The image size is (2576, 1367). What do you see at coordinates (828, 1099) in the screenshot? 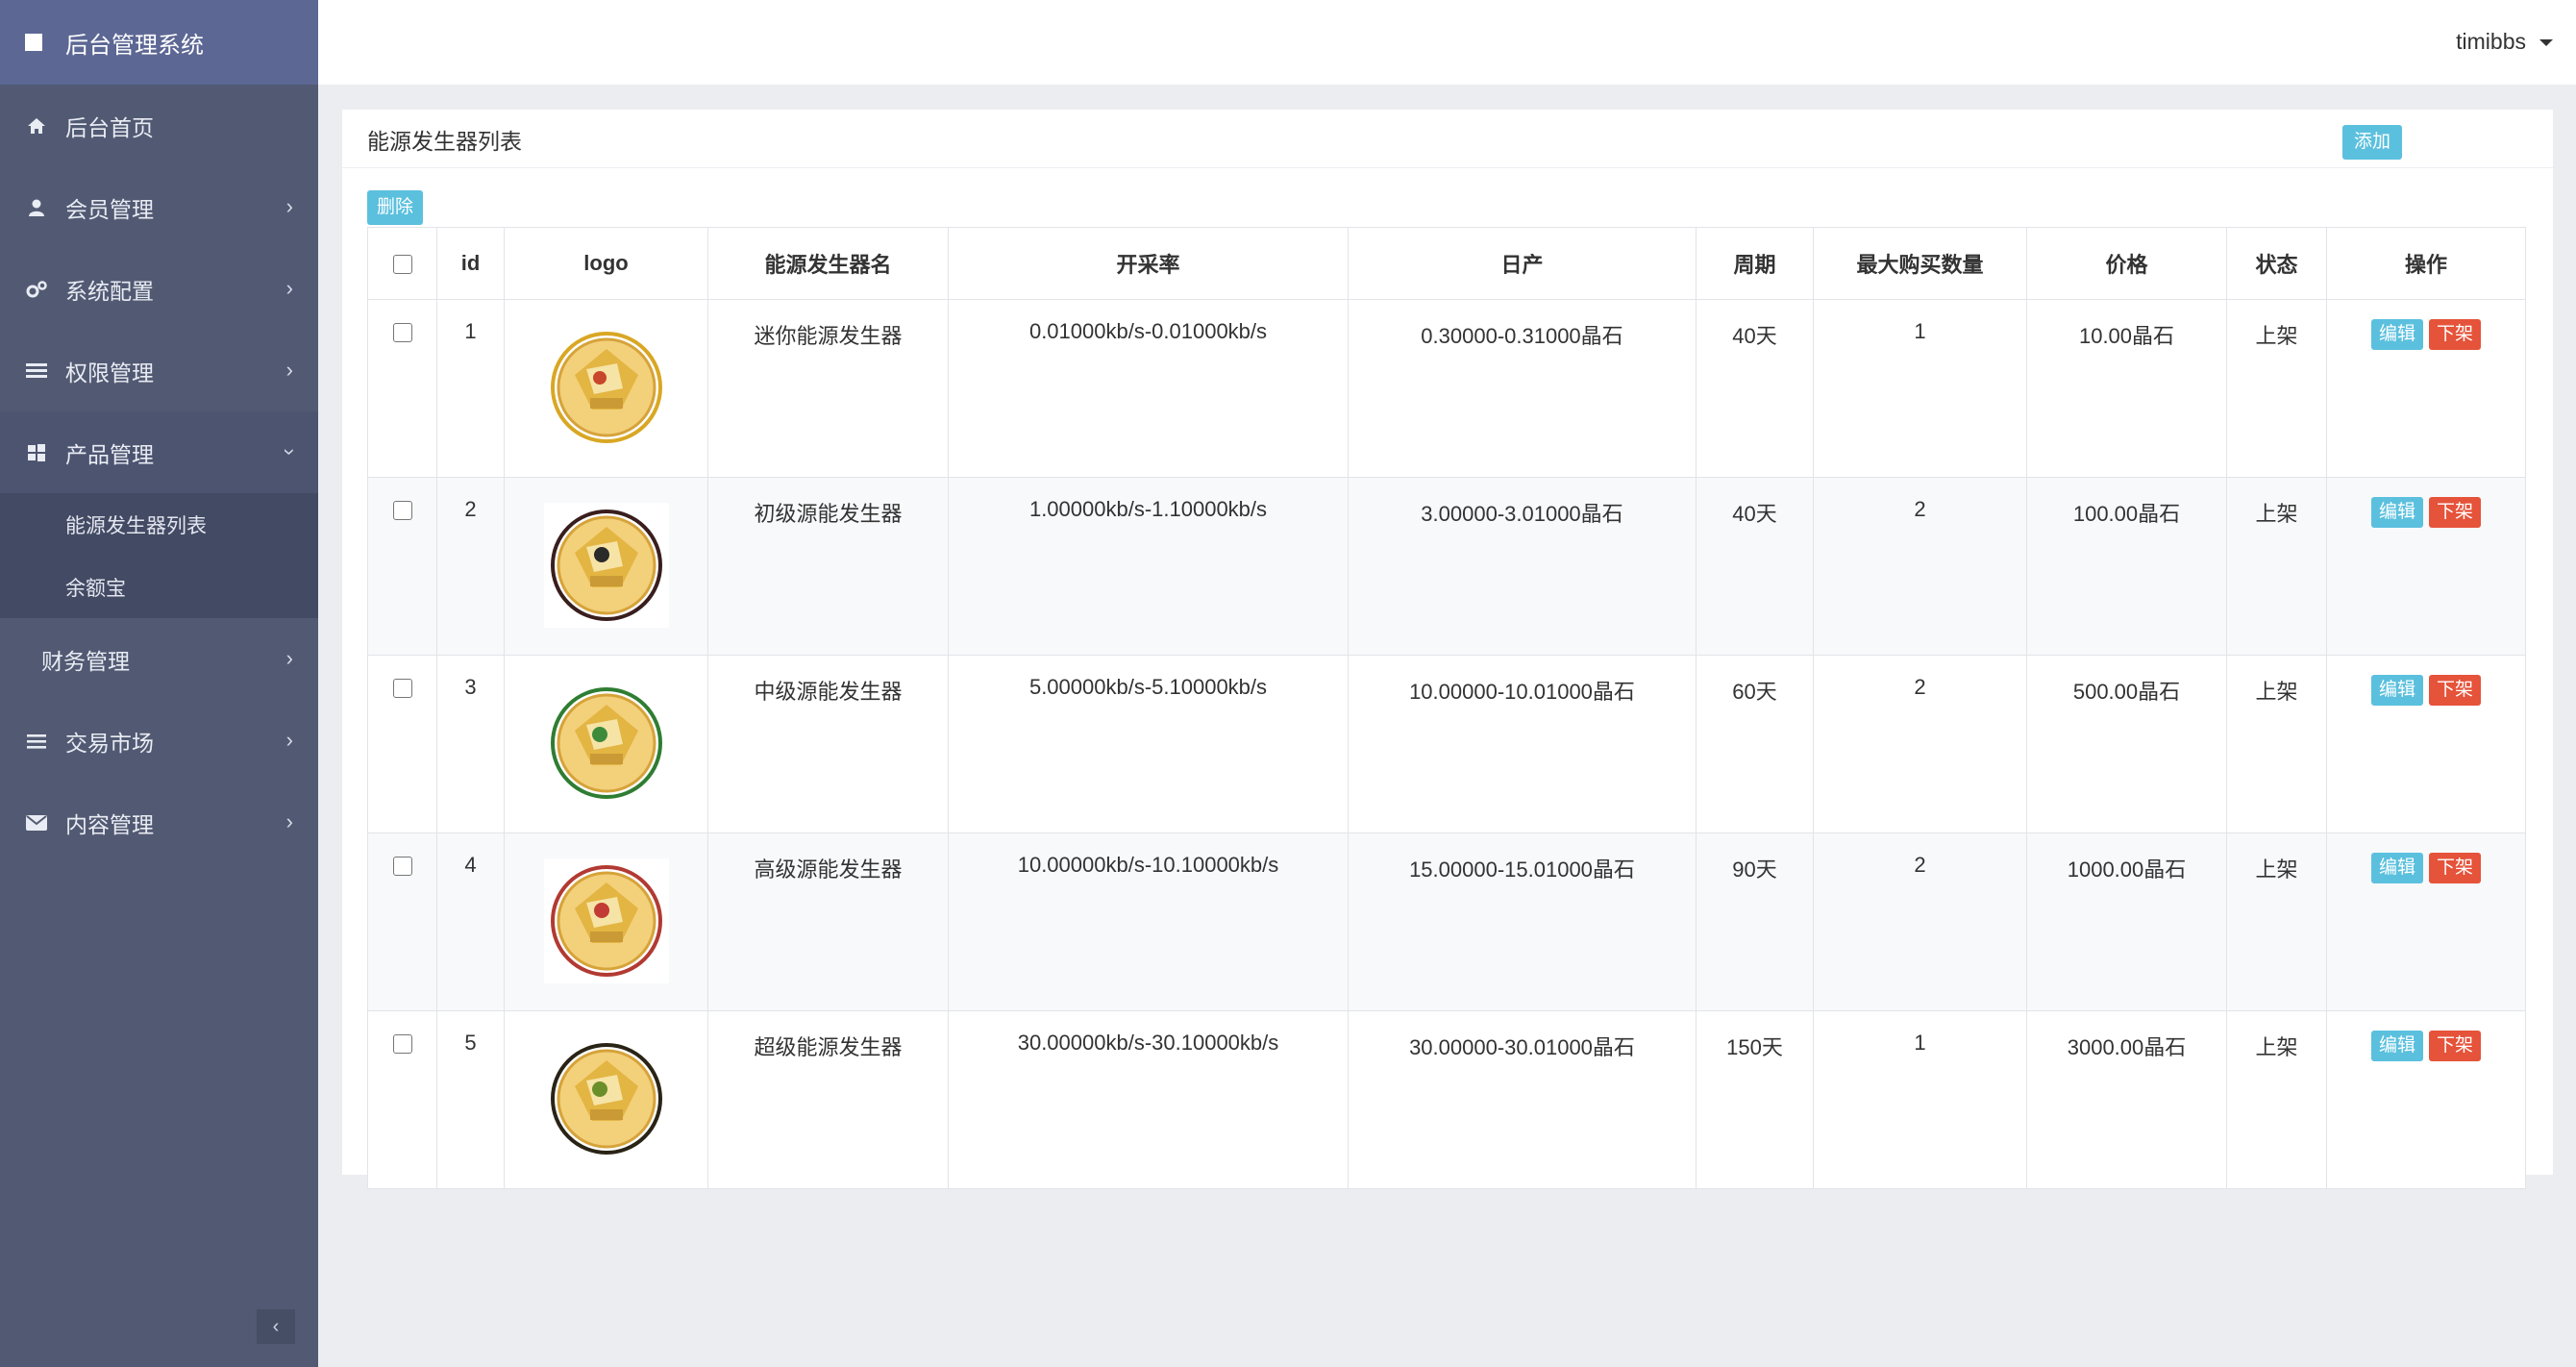
I see `name-cell: 超级能源发生器` at bounding box center [828, 1099].